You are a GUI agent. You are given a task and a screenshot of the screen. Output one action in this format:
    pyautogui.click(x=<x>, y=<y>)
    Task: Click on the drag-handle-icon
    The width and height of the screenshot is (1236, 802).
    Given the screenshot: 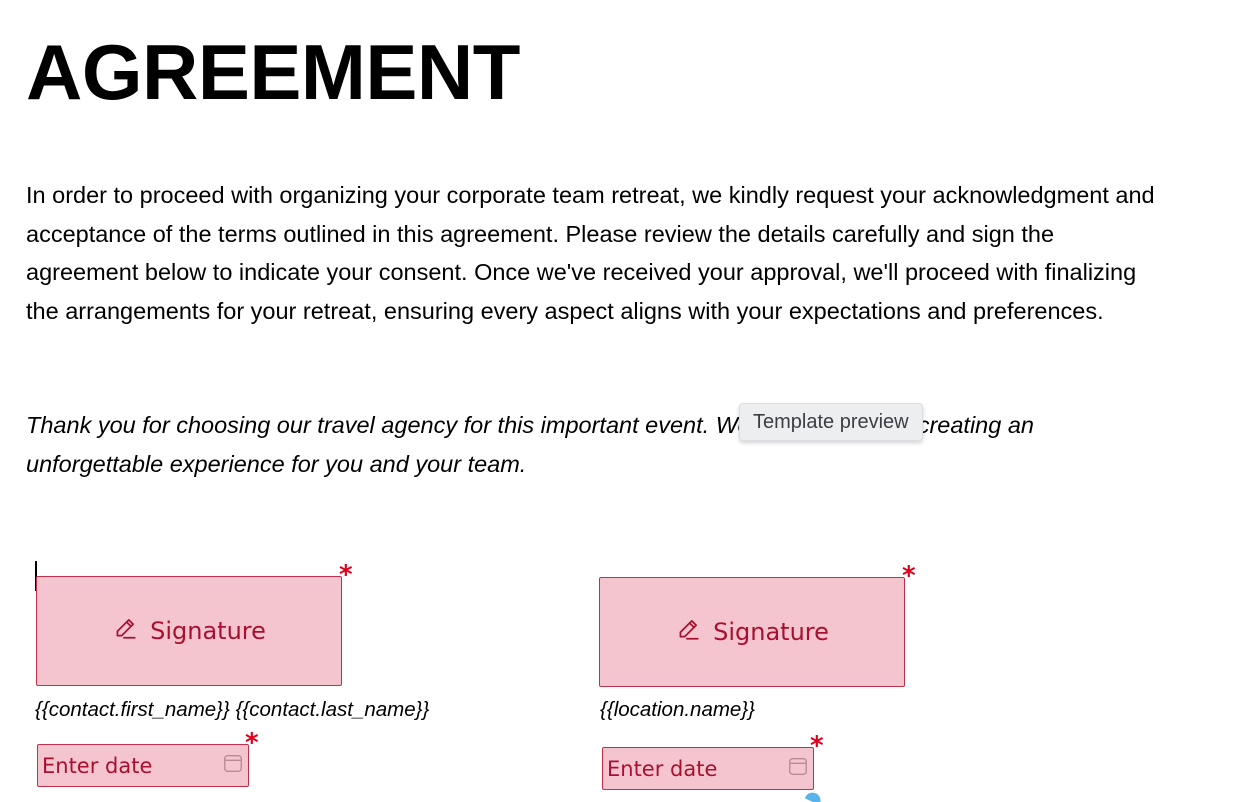 What is the action you would take?
    pyautogui.click(x=814, y=796)
    